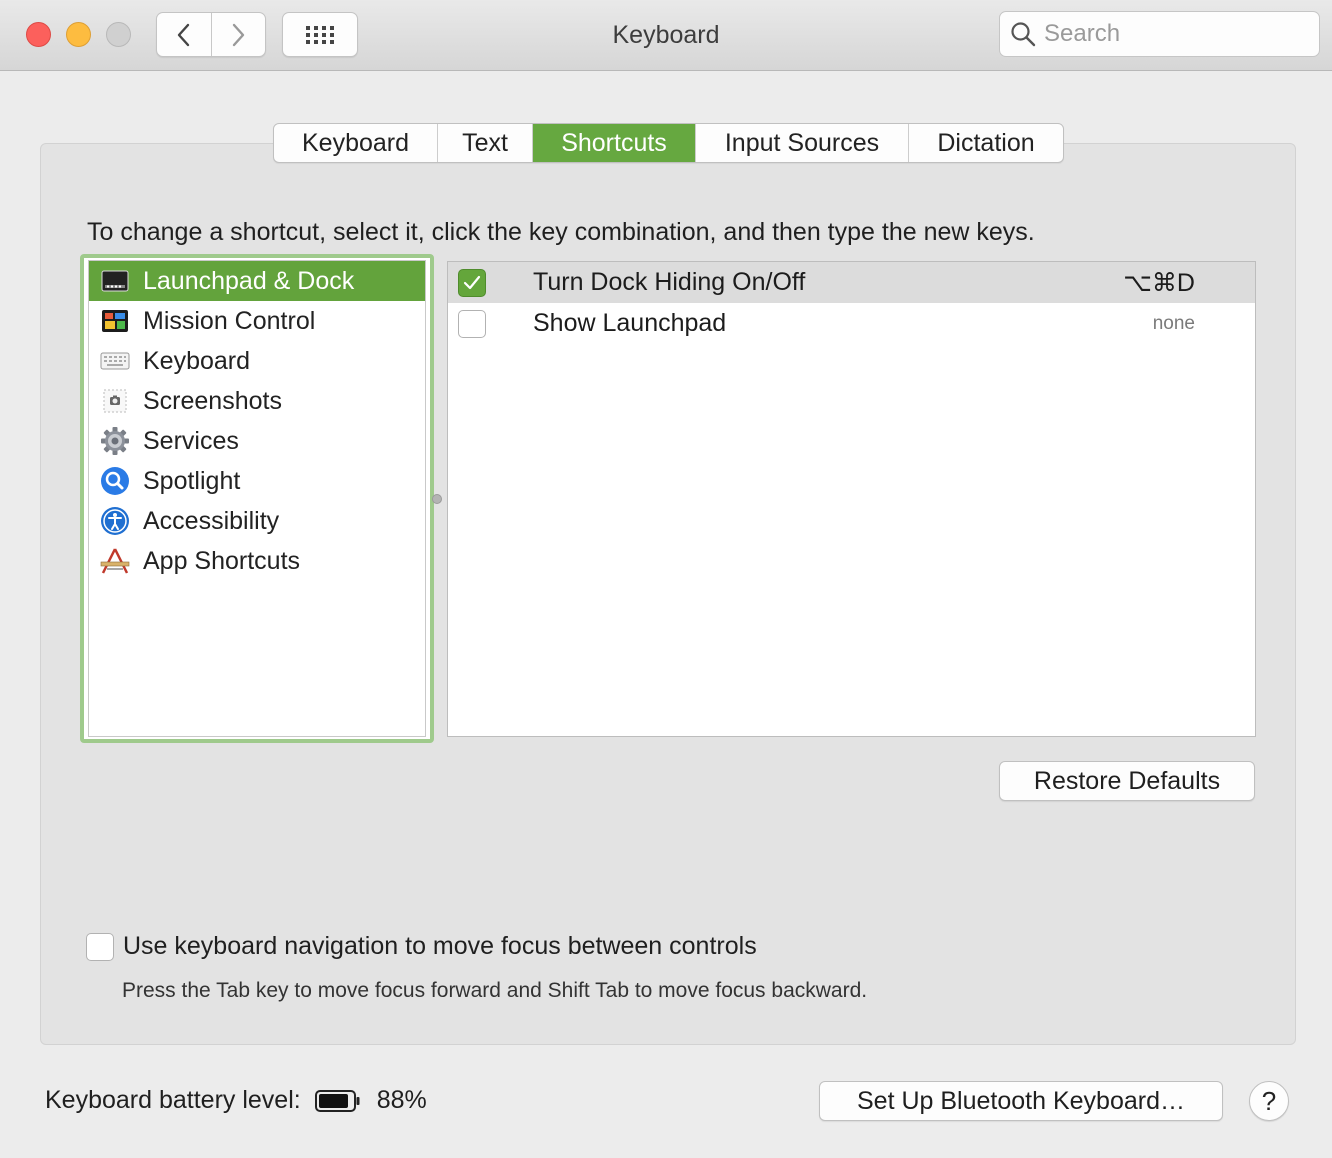  Describe the element at coordinates (666, 35) in the screenshot. I see `title-bar: Keyboard` at that location.